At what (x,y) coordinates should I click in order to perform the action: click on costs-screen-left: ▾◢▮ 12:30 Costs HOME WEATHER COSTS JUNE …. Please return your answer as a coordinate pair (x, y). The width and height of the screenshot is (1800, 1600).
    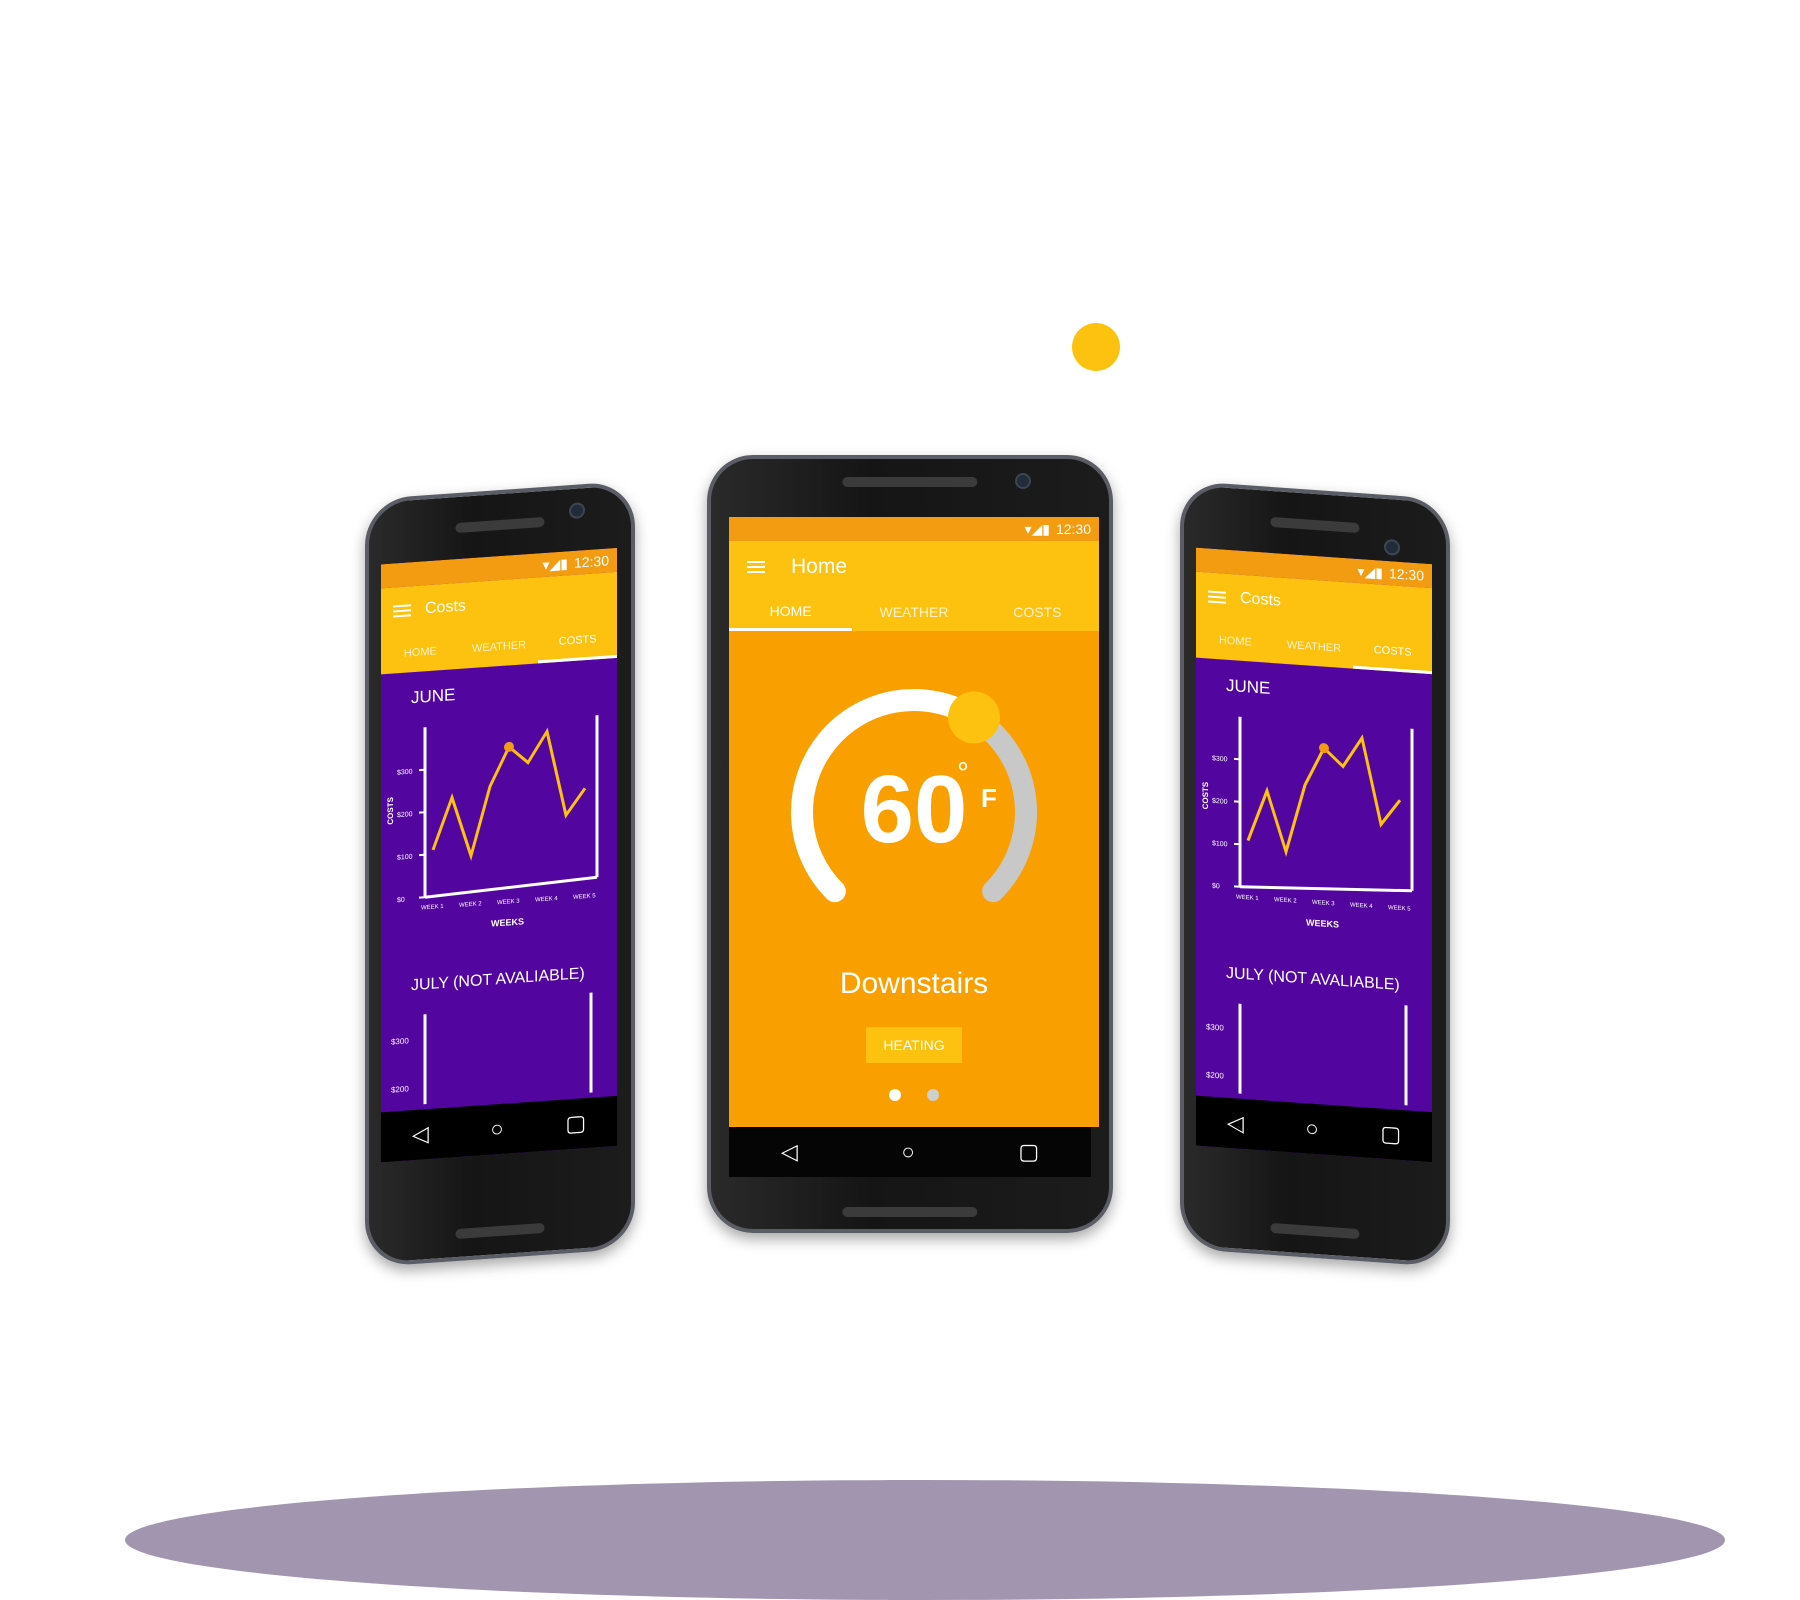
    Looking at the image, I should click on (499, 855).